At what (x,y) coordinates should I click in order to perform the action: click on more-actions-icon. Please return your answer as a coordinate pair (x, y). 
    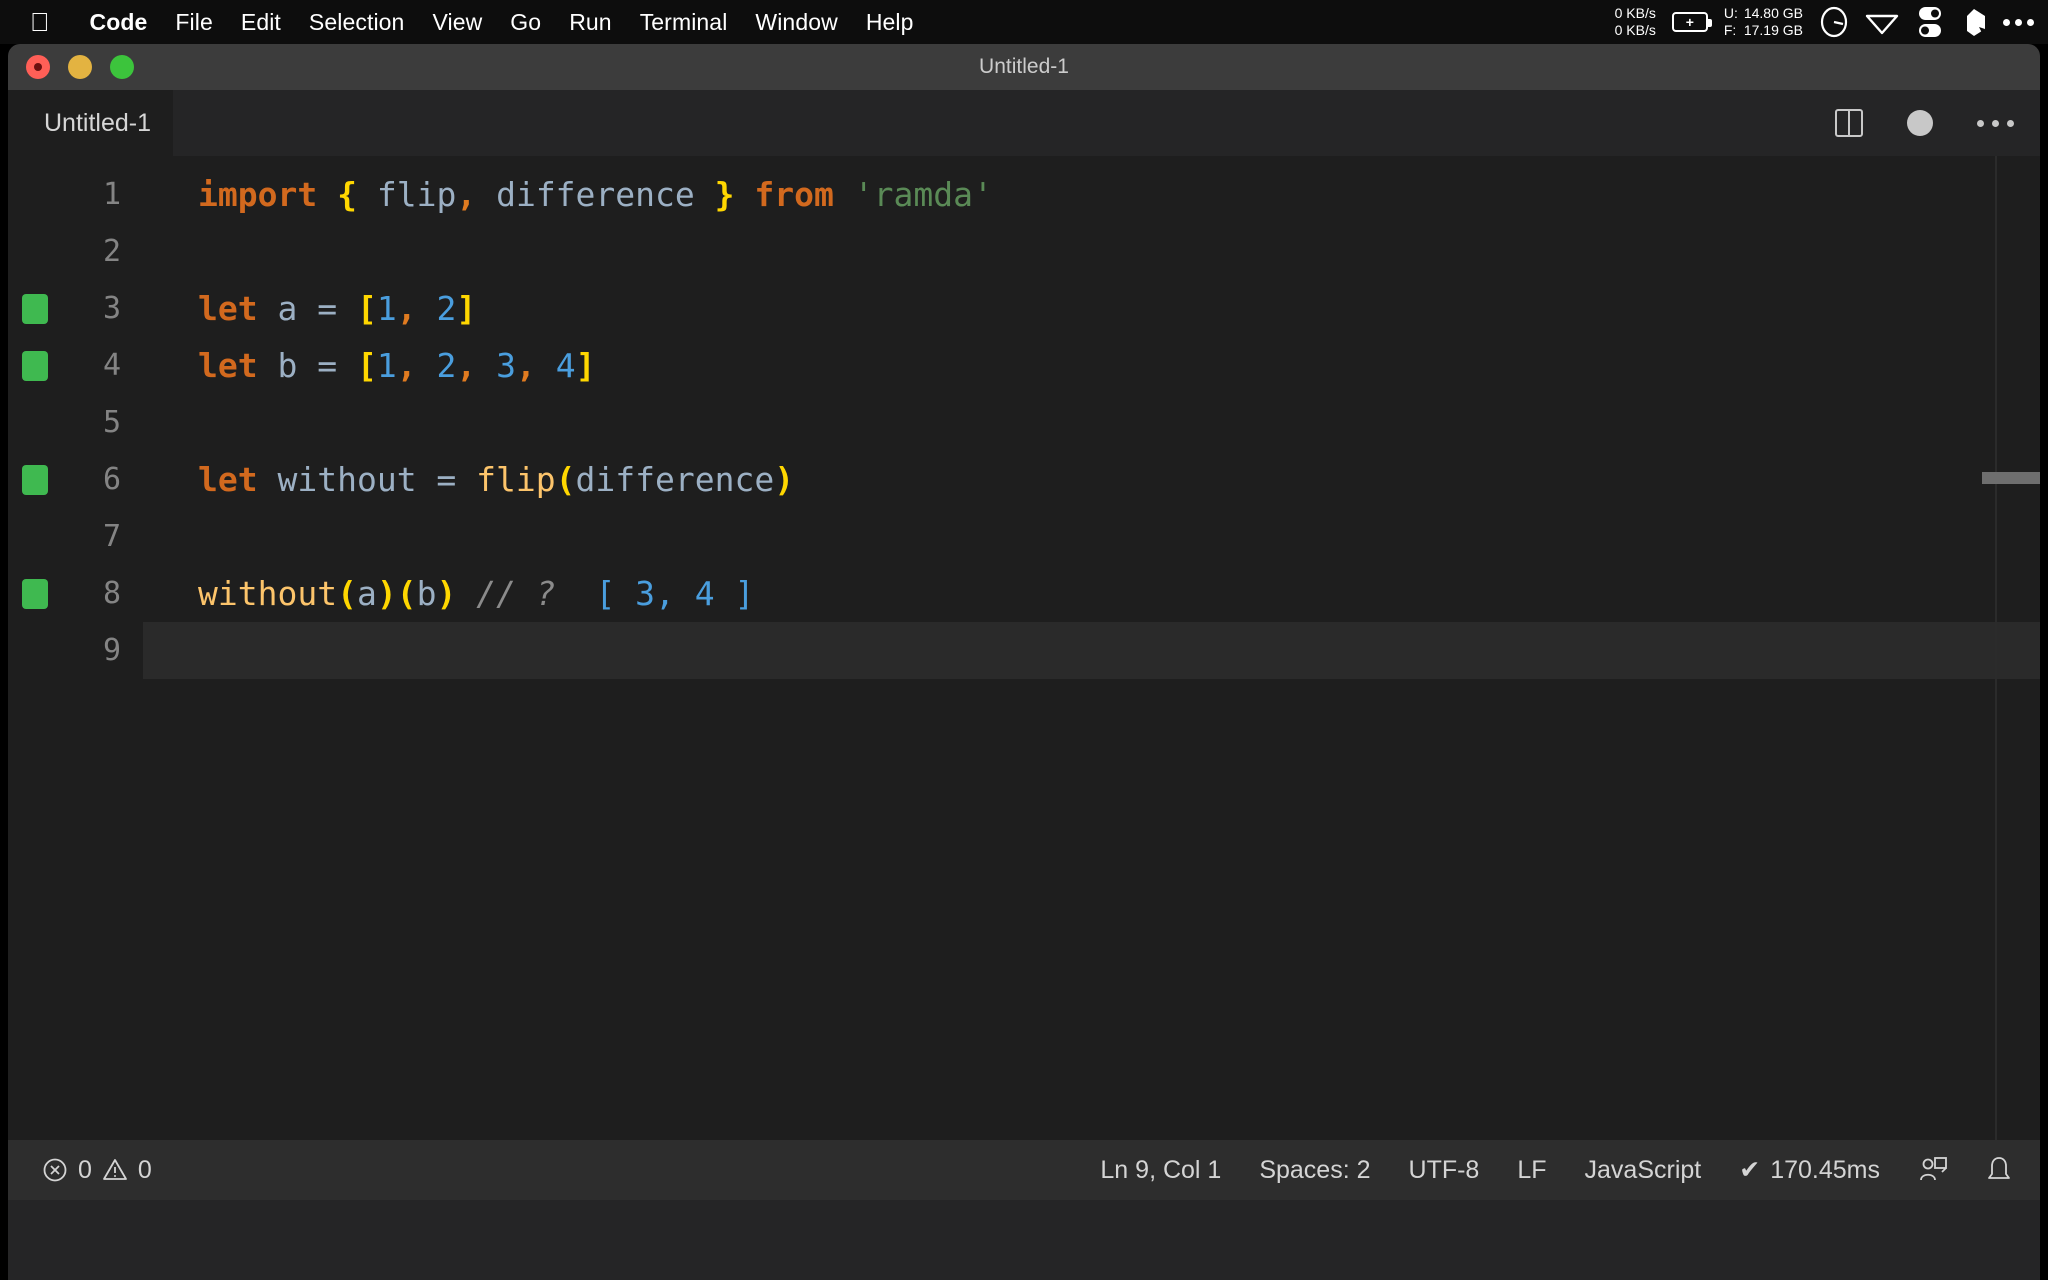
    Looking at the image, I should click on (1995, 123).